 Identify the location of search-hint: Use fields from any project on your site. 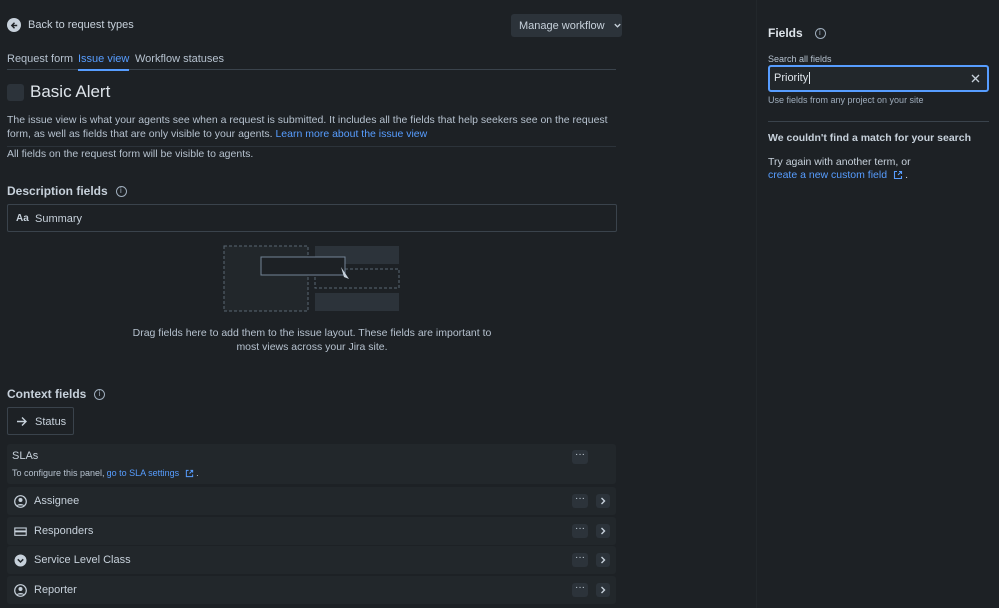
(846, 100).